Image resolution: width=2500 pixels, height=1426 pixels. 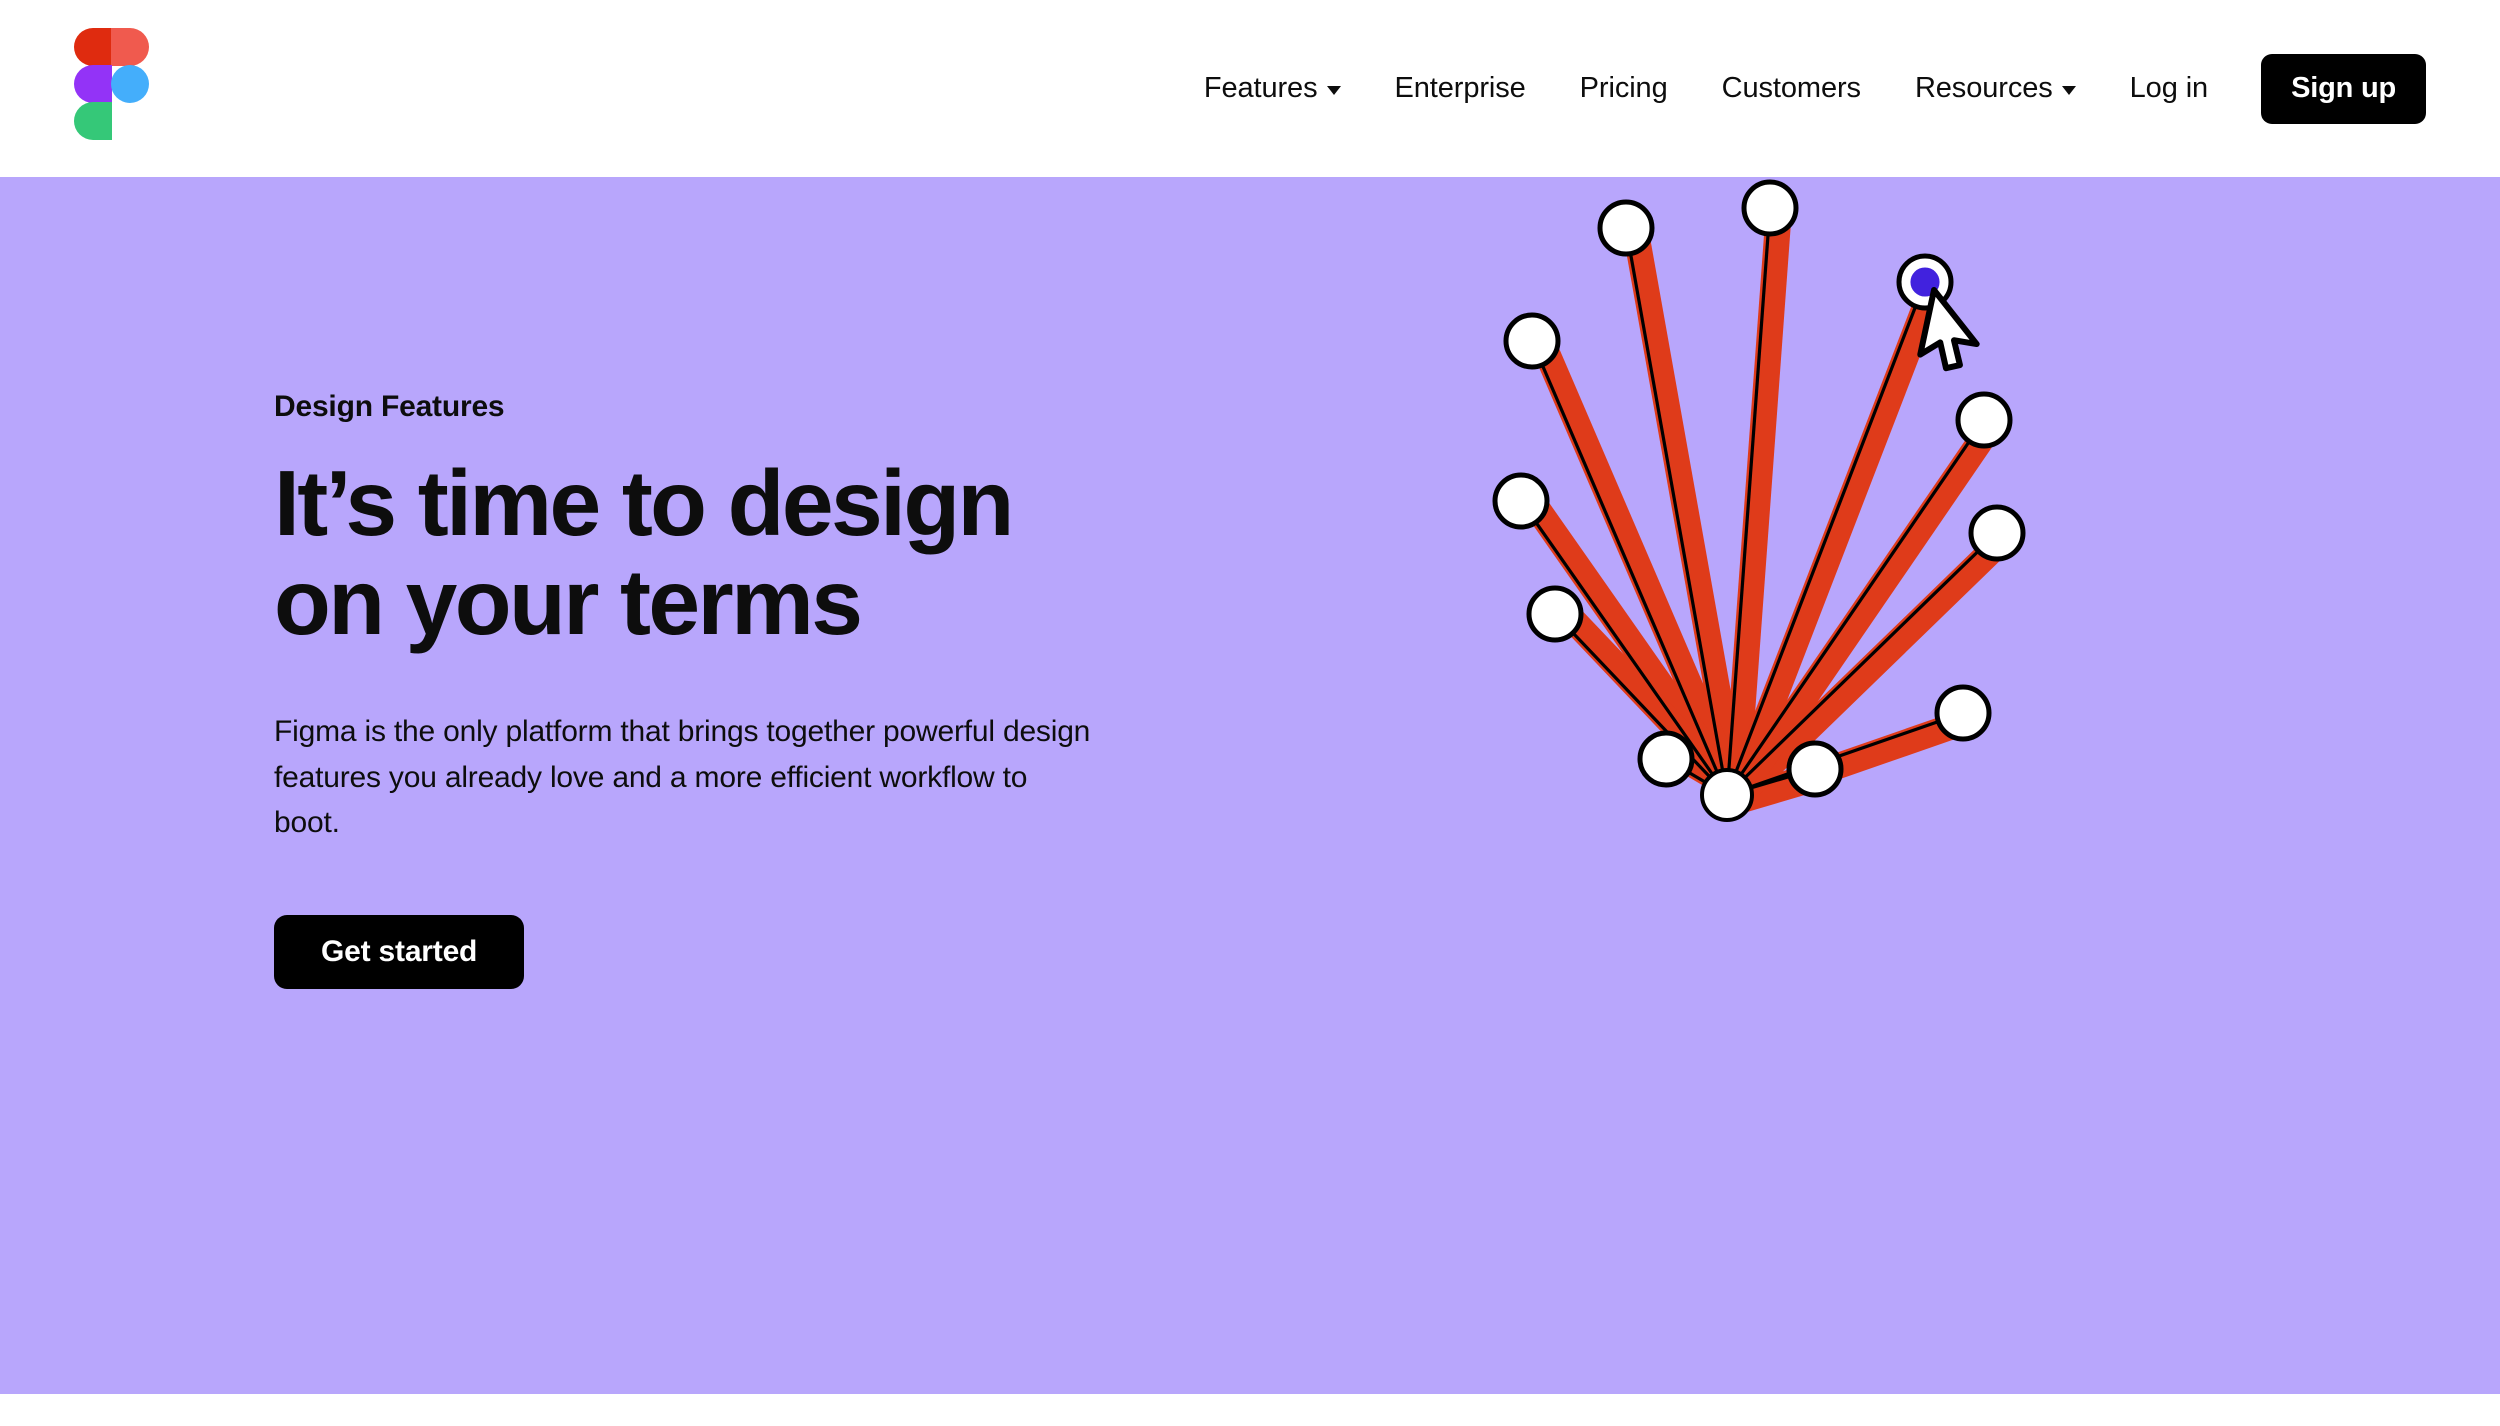 I want to click on logo-shape-top-right, so click(x=130, y=47).